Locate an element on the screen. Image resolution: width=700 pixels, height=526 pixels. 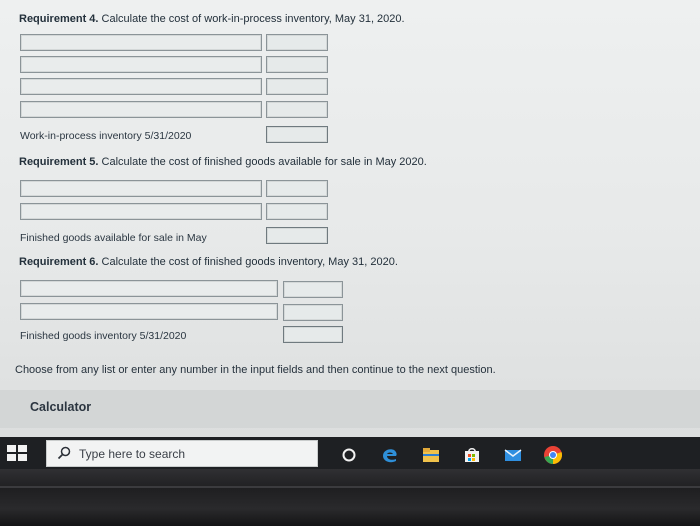
req5-row1-account-select is located at coordinates (141, 188).